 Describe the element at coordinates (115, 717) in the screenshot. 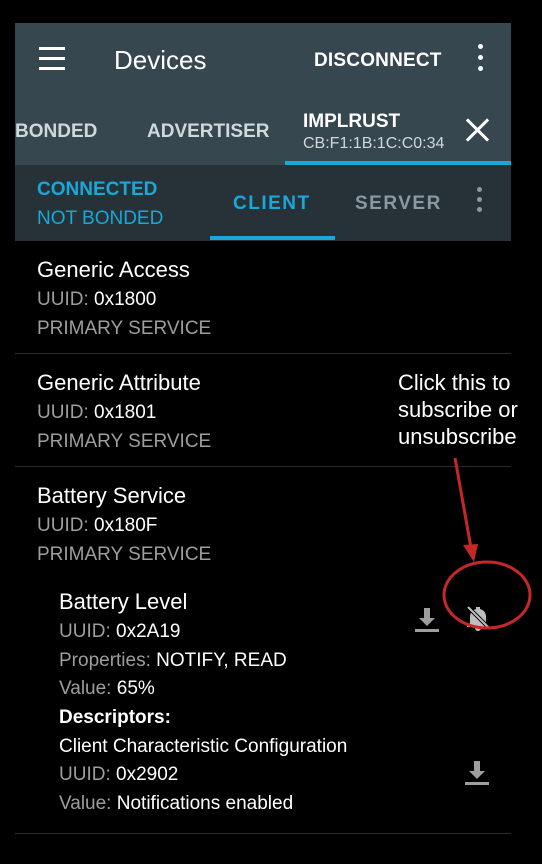

I see `descriptors-heading: Descriptors:` at that location.